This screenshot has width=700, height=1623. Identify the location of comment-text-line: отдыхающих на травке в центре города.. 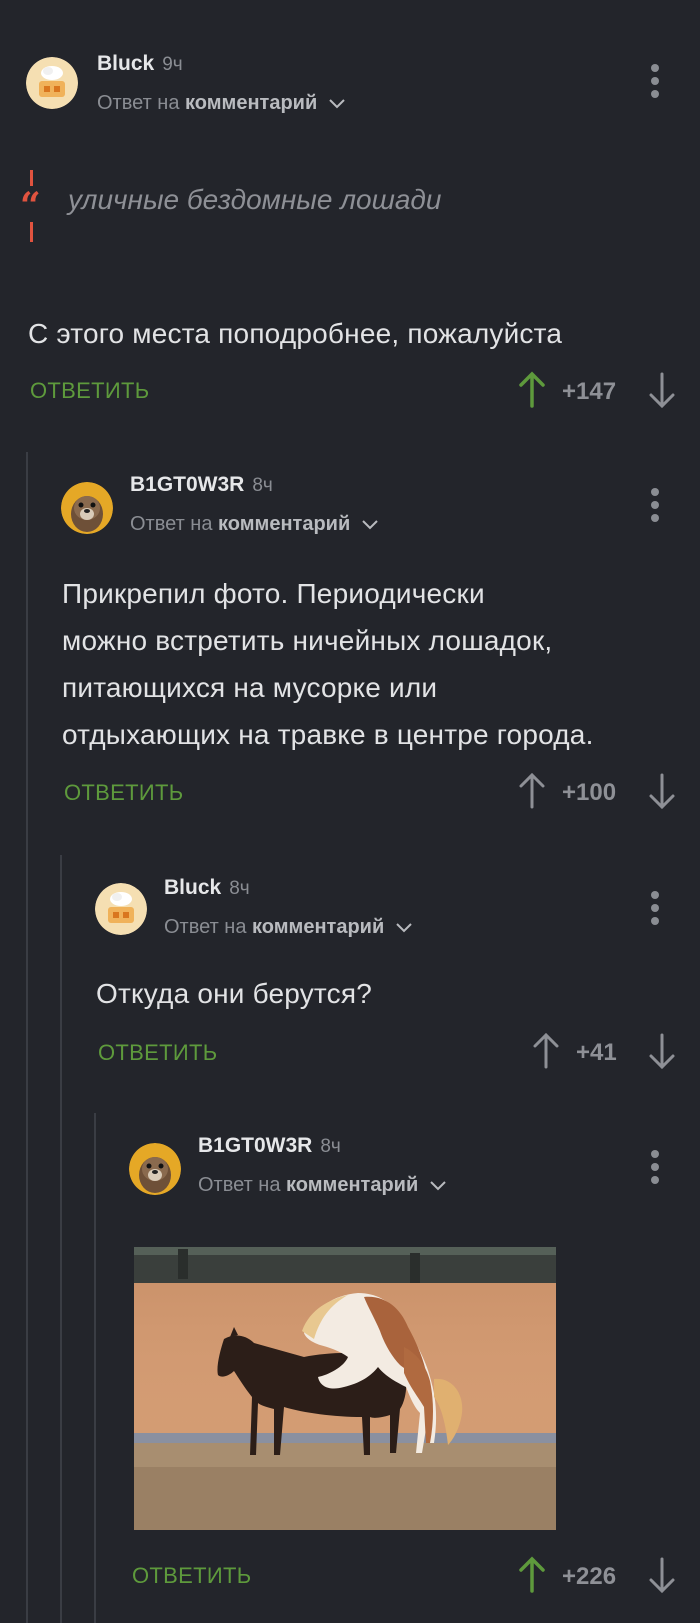
(328, 734).